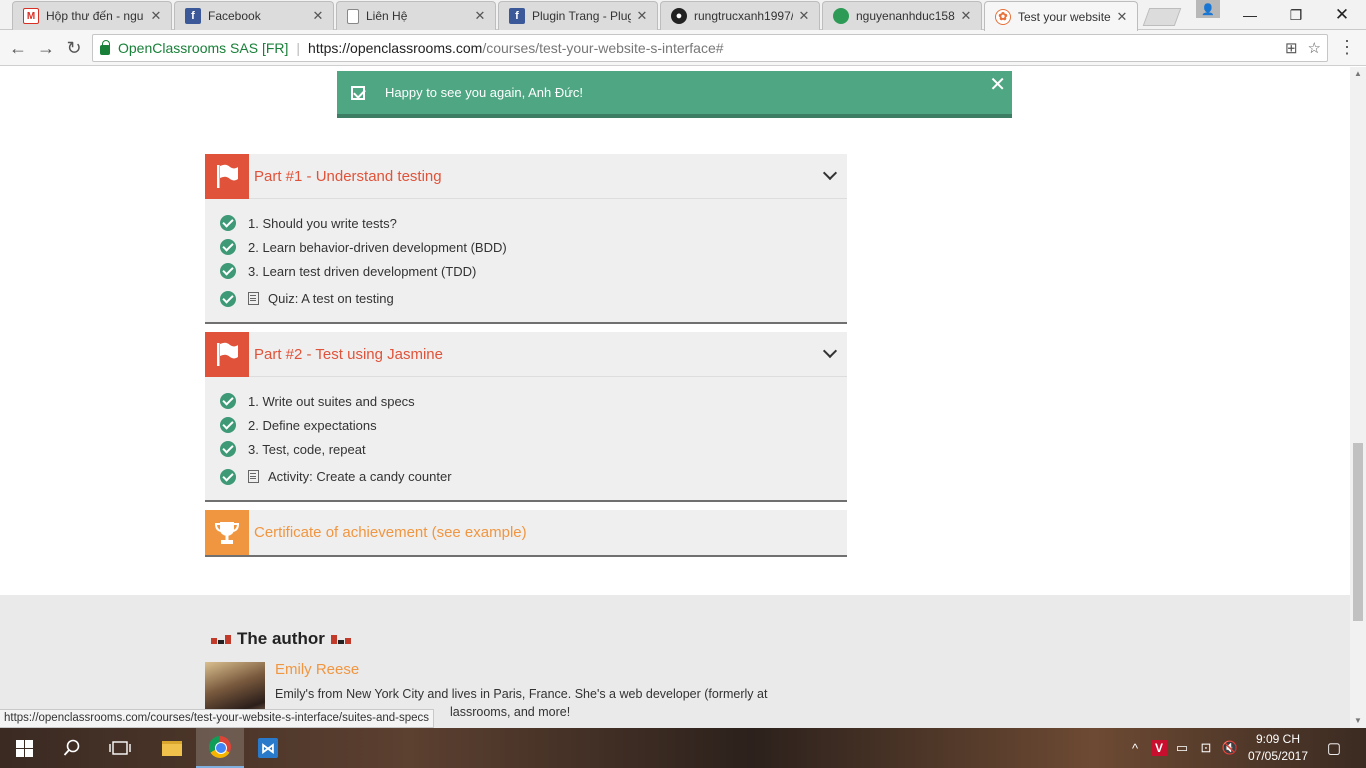 The image size is (1366, 768). I want to click on tab-lien-he: Liên Hệ ✕, so click(416, 15).